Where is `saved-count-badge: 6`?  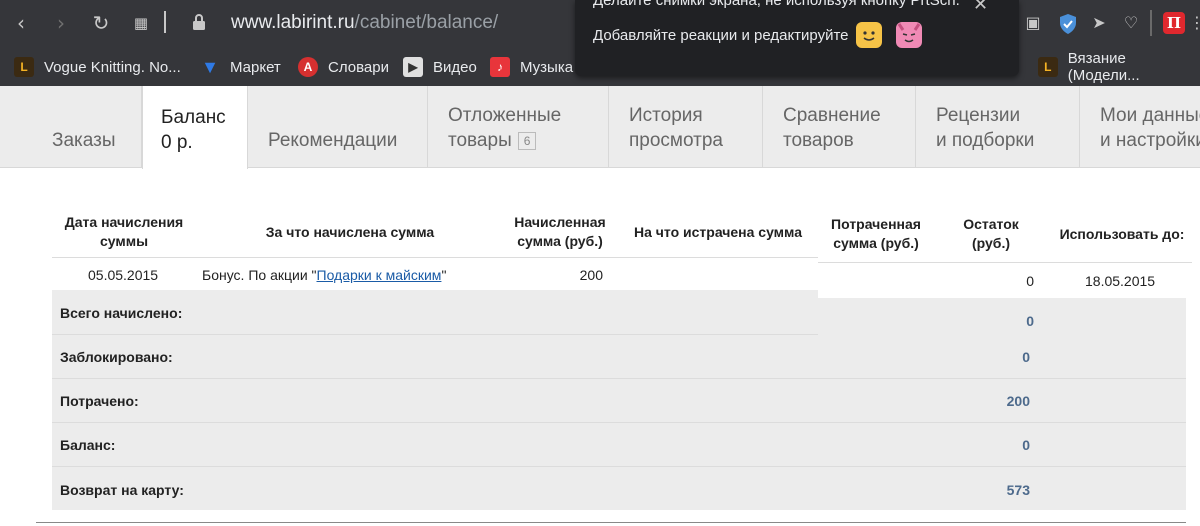
saved-count-badge: 6 is located at coordinates (527, 140).